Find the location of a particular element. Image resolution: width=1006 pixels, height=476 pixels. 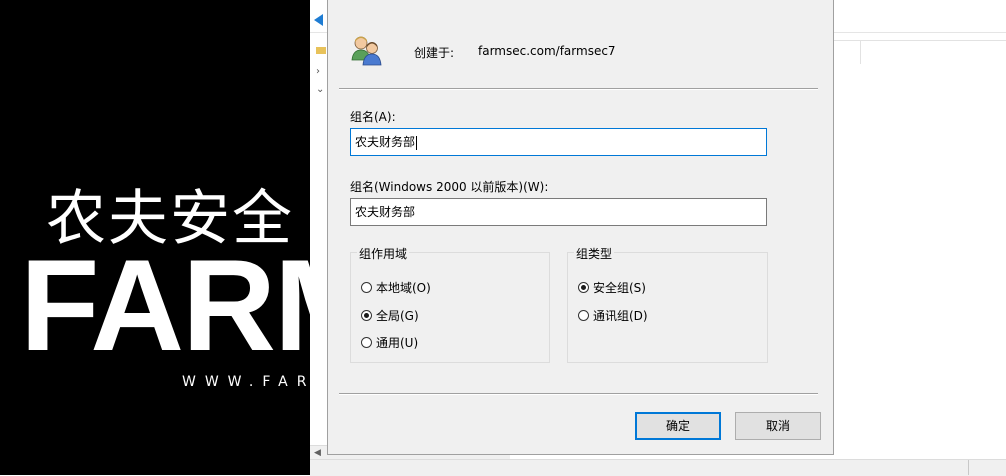

scope-domain-local-label: 本地域(O) is located at coordinates (403, 288).